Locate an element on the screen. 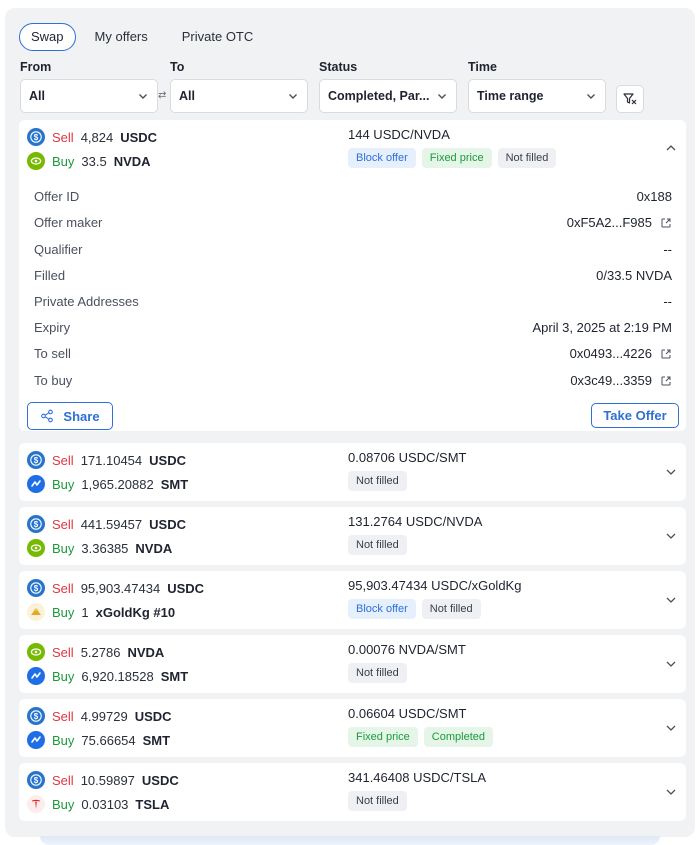  buy-line: Buy 6,920.18528 SMT is located at coordinates (107, 676).